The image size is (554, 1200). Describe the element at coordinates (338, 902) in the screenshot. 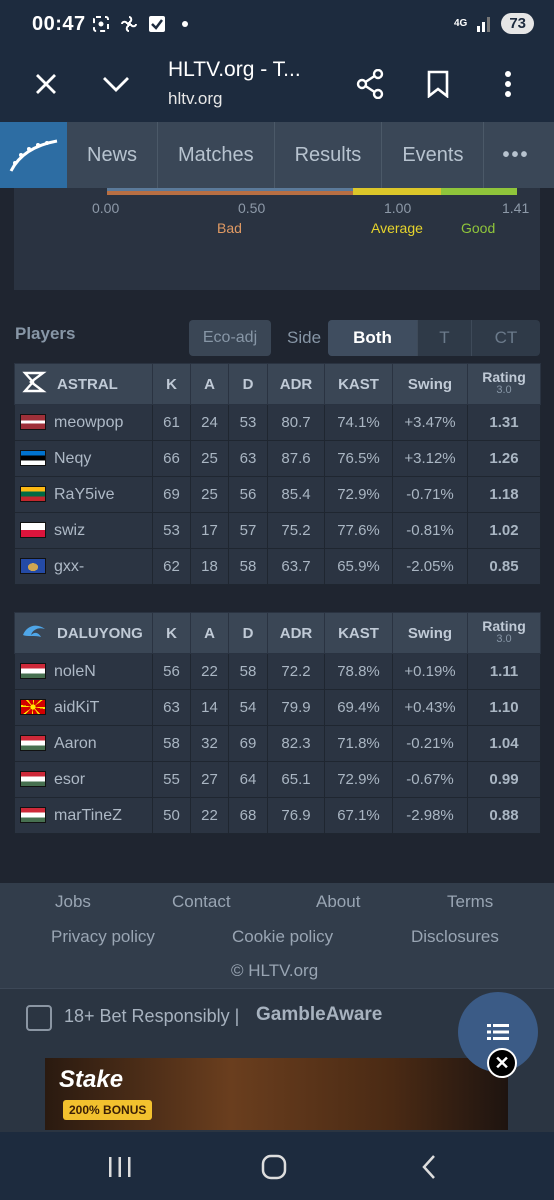

I see `footer-link-about: About` at that location.